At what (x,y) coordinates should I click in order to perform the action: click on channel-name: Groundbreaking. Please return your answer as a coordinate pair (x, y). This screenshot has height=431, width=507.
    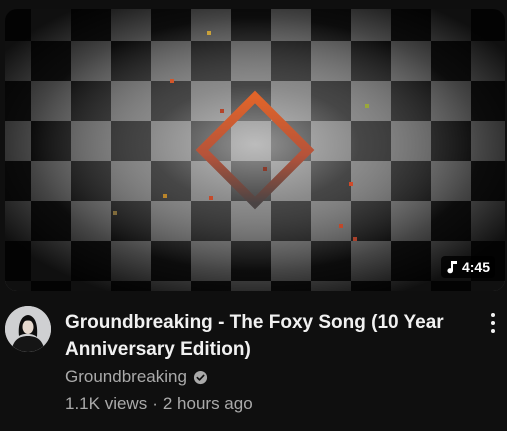
    Looking at the image, I should click on (126, 377).